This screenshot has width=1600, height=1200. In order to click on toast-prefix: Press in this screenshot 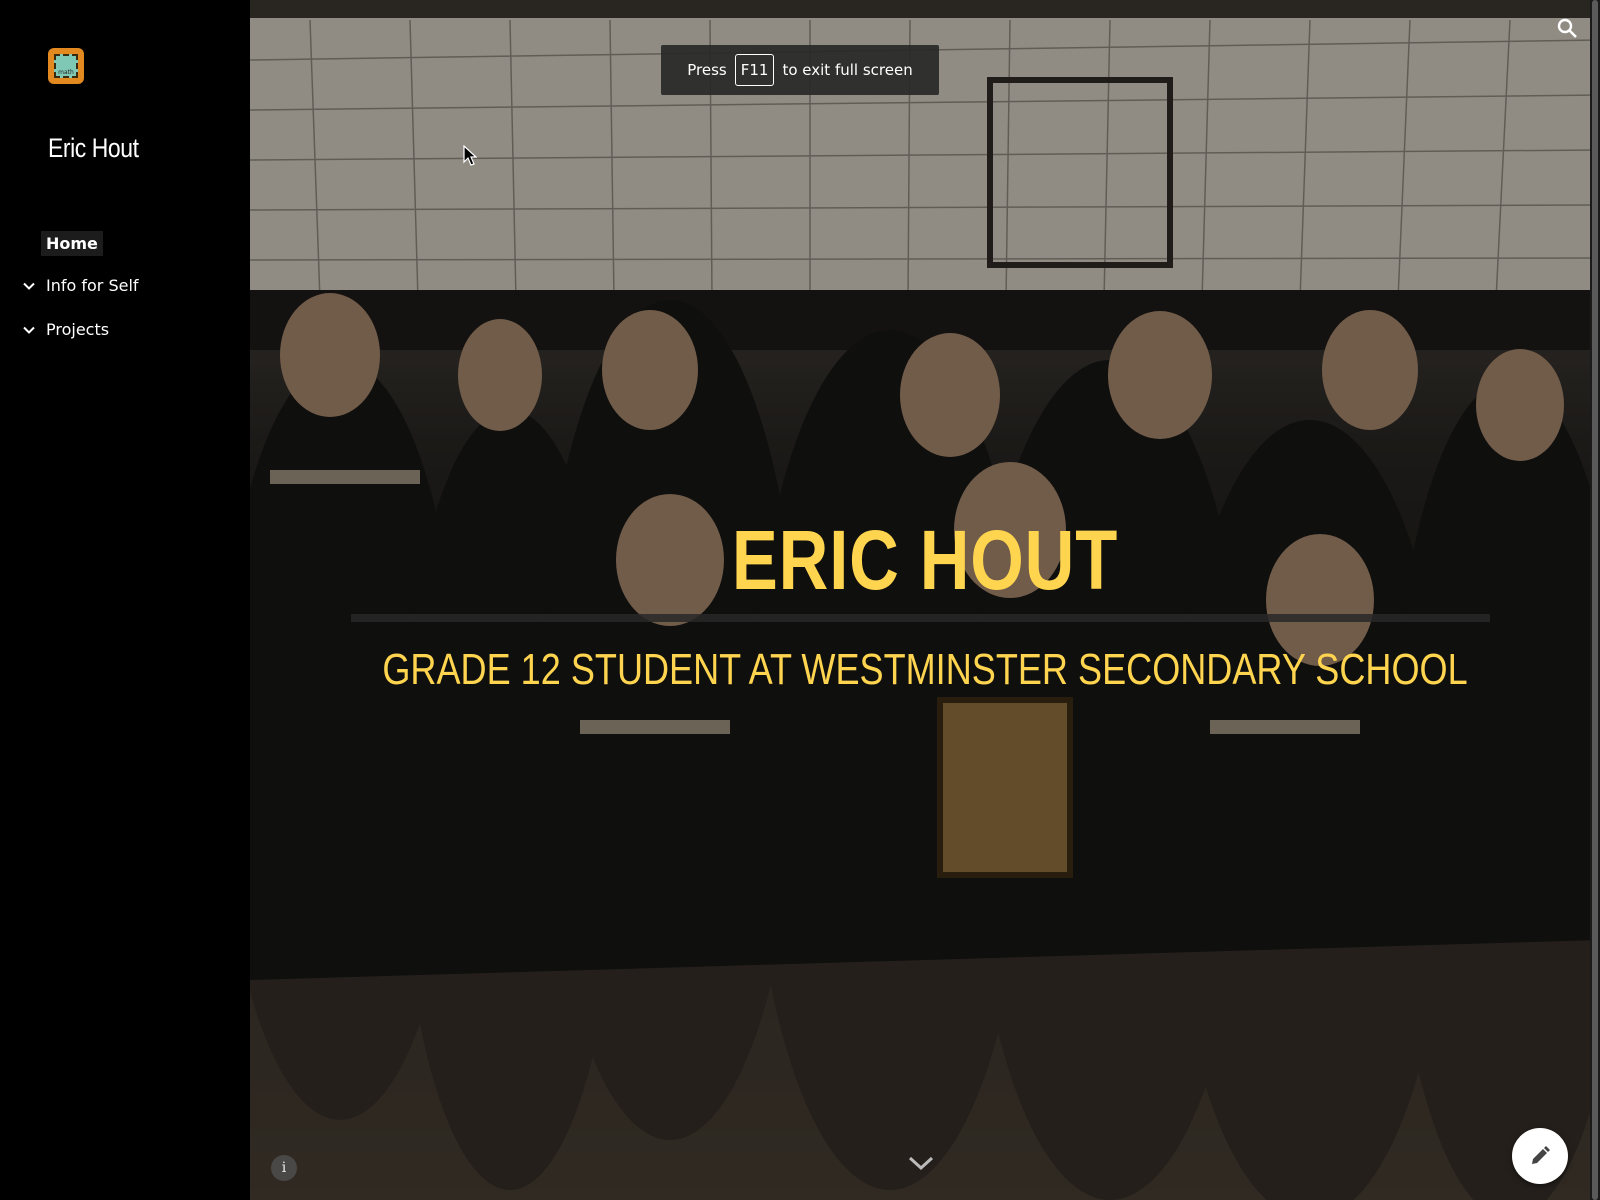, I will do `click(707, 70)`.